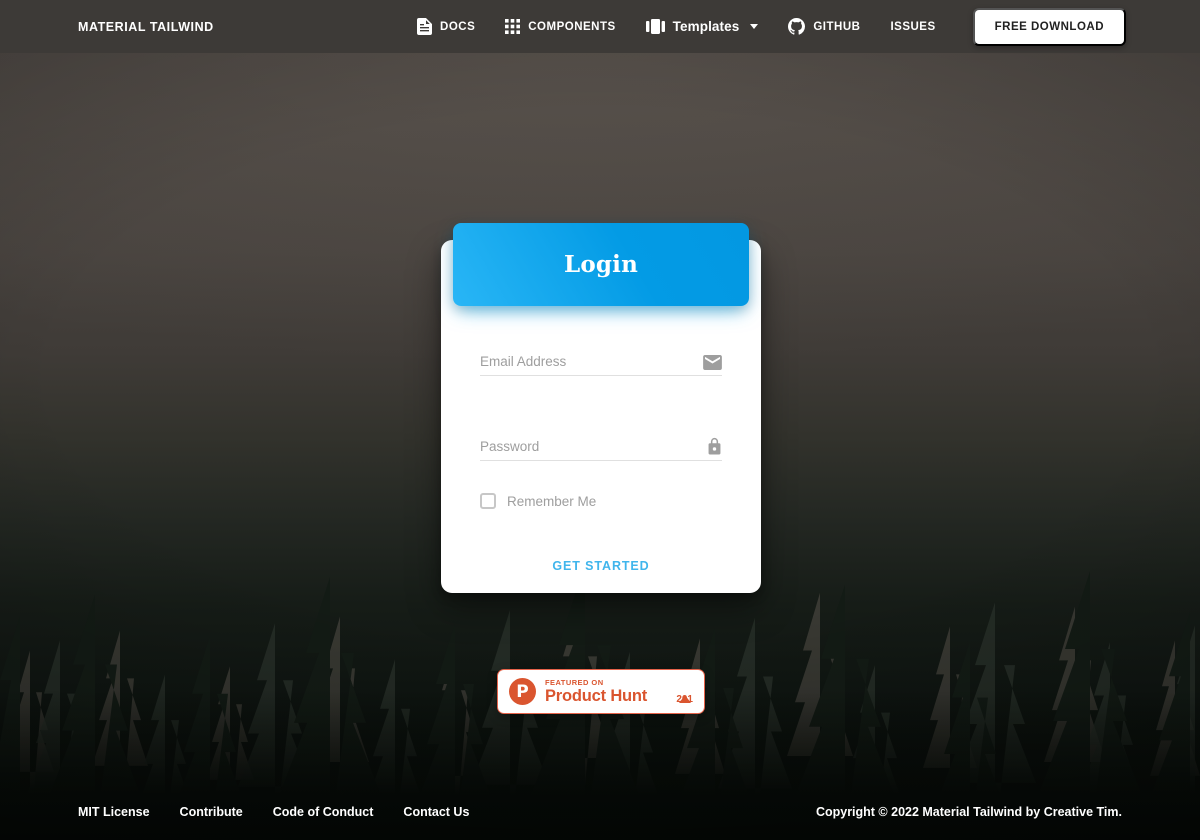 The width and height of the screenshot is (1200, 840). What do you see at coordinates (601, 449) in the screenshot?
I see `password-field` at bounding box center [601, 449].